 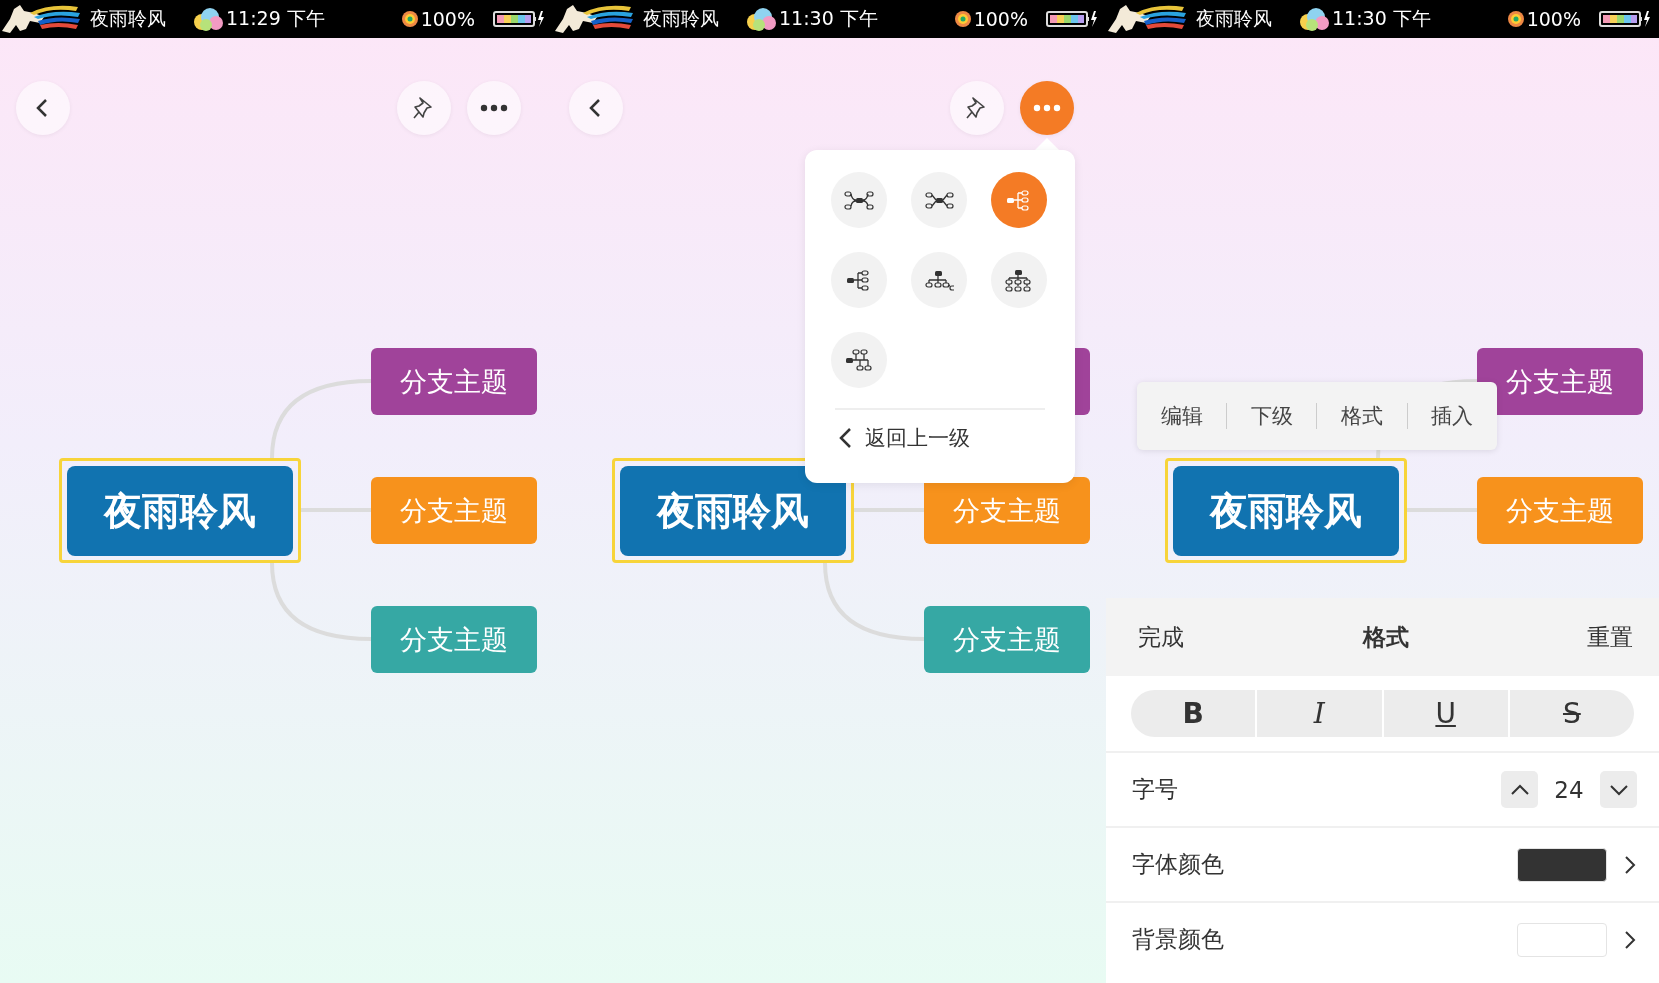 I want to click on font-color-label: 字体颜色, so click(x=1178, y=864).